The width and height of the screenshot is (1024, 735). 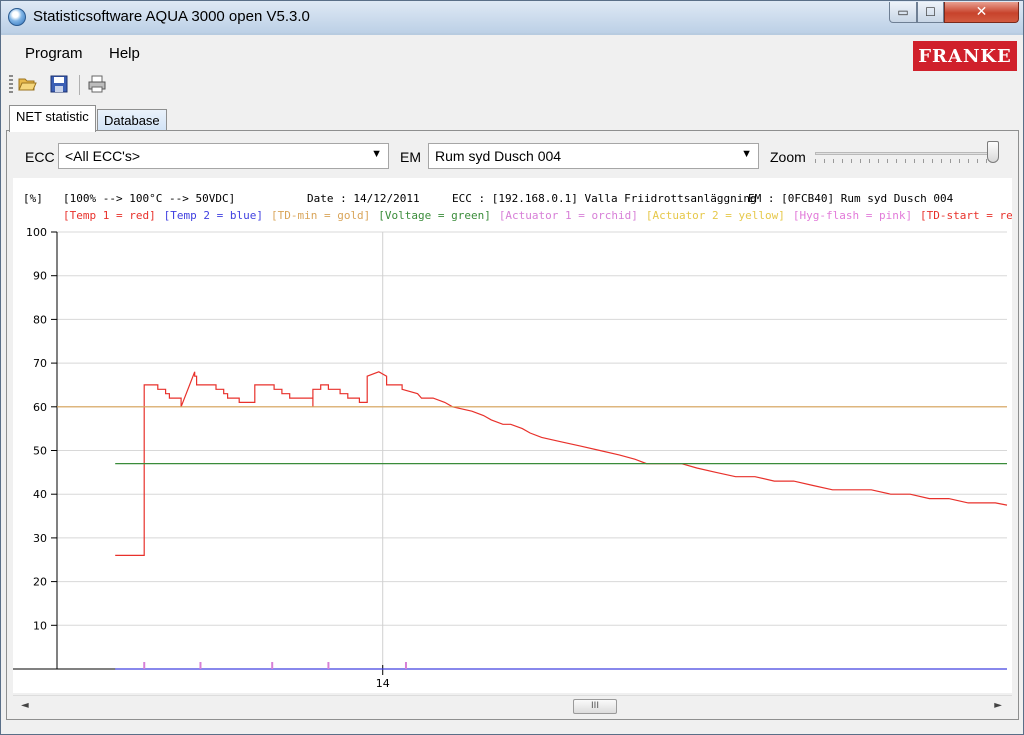 What do you see at coordinates (103, 156) in the screenshot?
I see `ecc-select-value: <All ECC's>` at bounding box center [103, 156].